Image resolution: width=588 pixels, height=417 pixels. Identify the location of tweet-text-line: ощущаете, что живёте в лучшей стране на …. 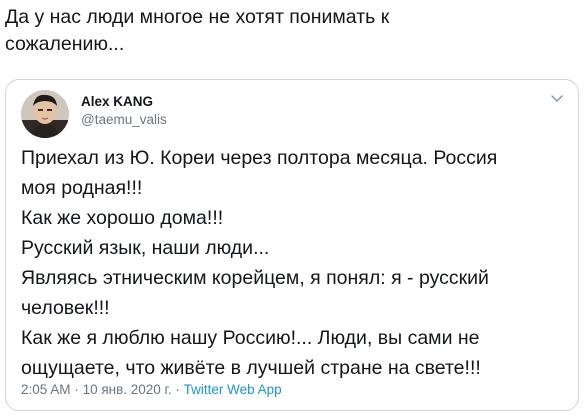
(251, 368).